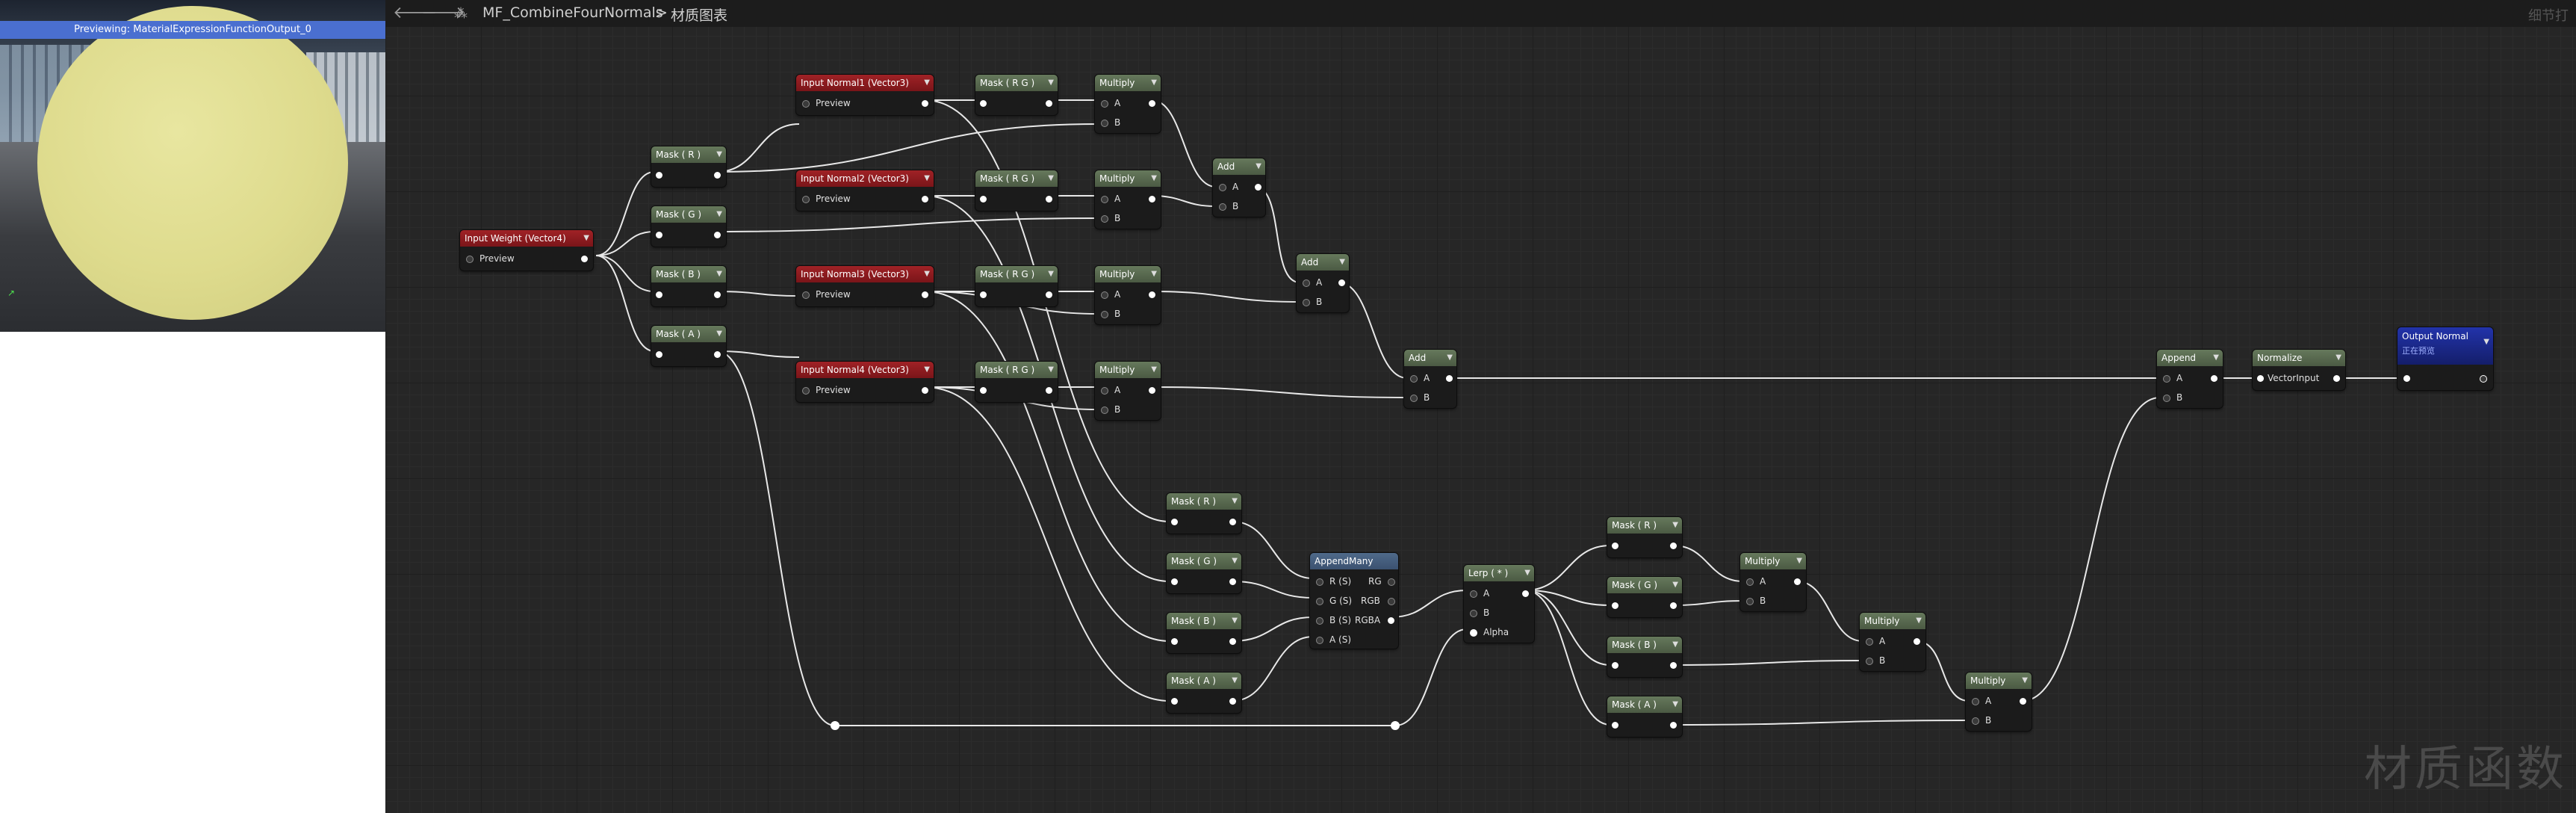 The width and height of the screenshot is (2576, 813). I want to click on axis-gizmo-icon: ↗, so click(12, 293).